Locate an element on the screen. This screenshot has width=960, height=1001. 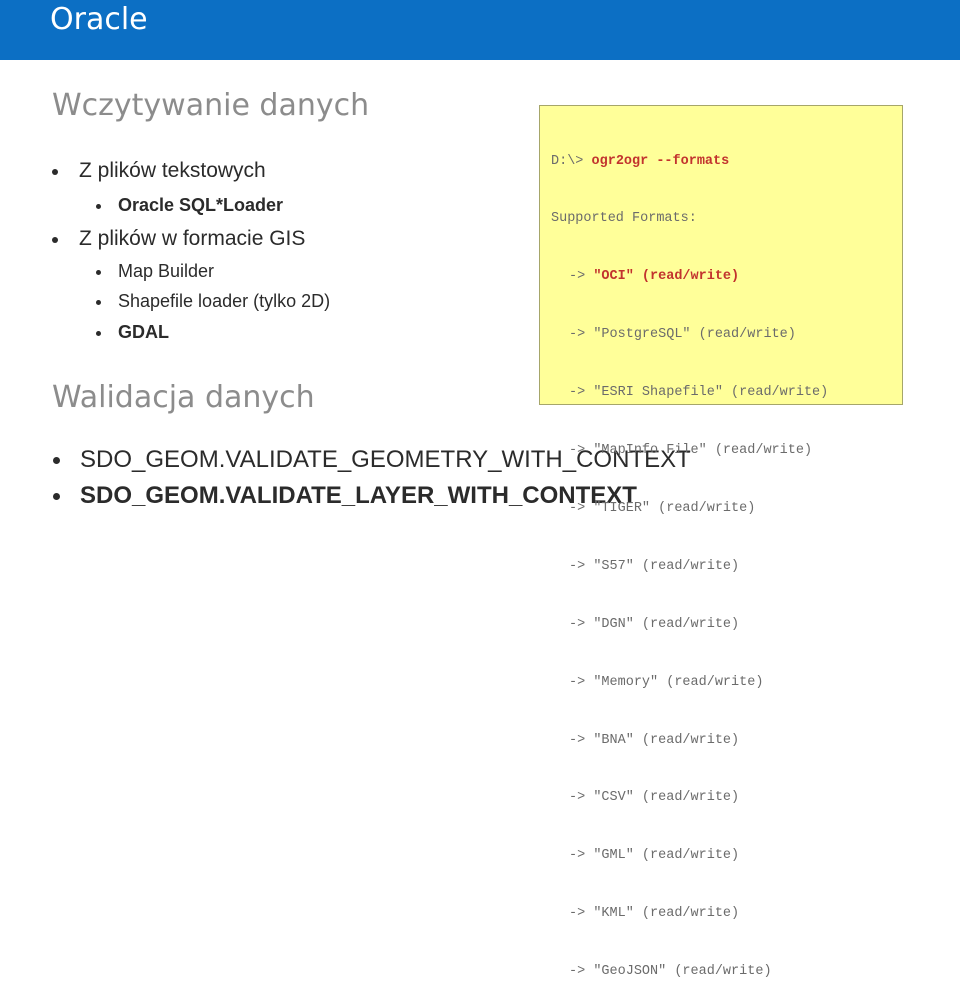
bullet-gis-files: Z plików w formacie GIS is located at coordinates (179, 239).